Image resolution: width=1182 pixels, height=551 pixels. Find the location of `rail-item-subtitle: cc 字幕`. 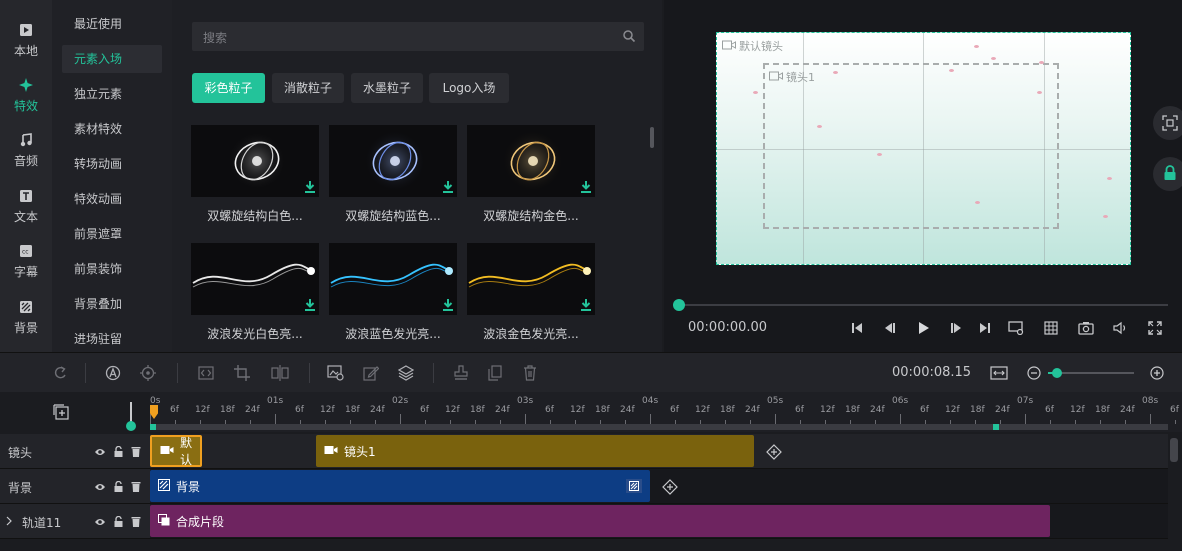

rail-item-subtitle: cc 字幕 is located at coordinates (26, 261).